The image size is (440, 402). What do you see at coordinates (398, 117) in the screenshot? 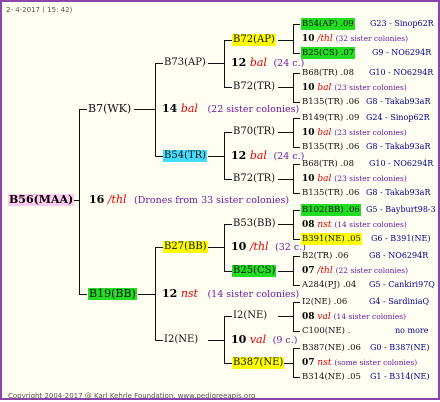
I see `gen4-queen-code: G24 - Sinop62R` at bounding box center [398, 117].